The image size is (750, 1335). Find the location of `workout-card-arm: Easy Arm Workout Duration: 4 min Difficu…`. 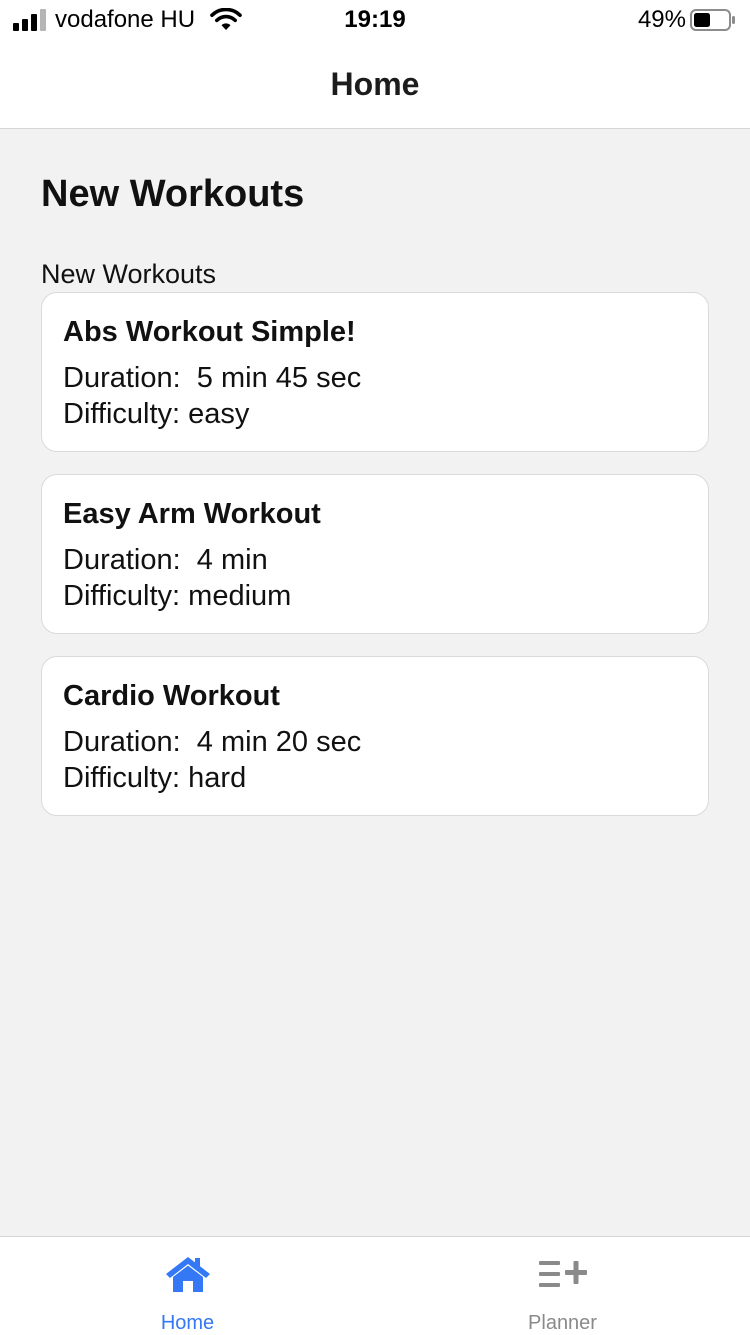

workout-card-arm: Easy Arm Workout Duration: 4 min Difficu… is located at coordinates (375, 554).